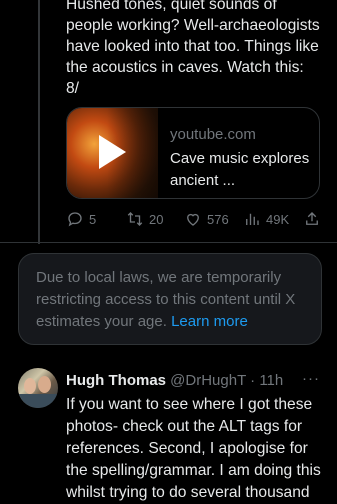 The image size is (337, 504). I want to click on action-bar: 5 20 576 49K, so click(197, 220).